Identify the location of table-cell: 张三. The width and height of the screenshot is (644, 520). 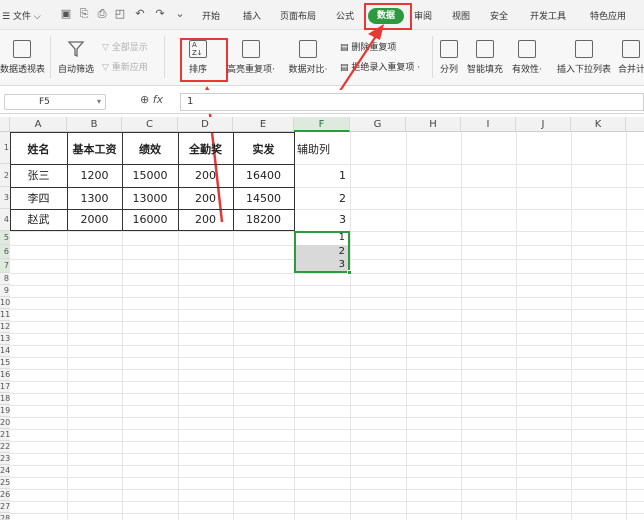
(38, 176).